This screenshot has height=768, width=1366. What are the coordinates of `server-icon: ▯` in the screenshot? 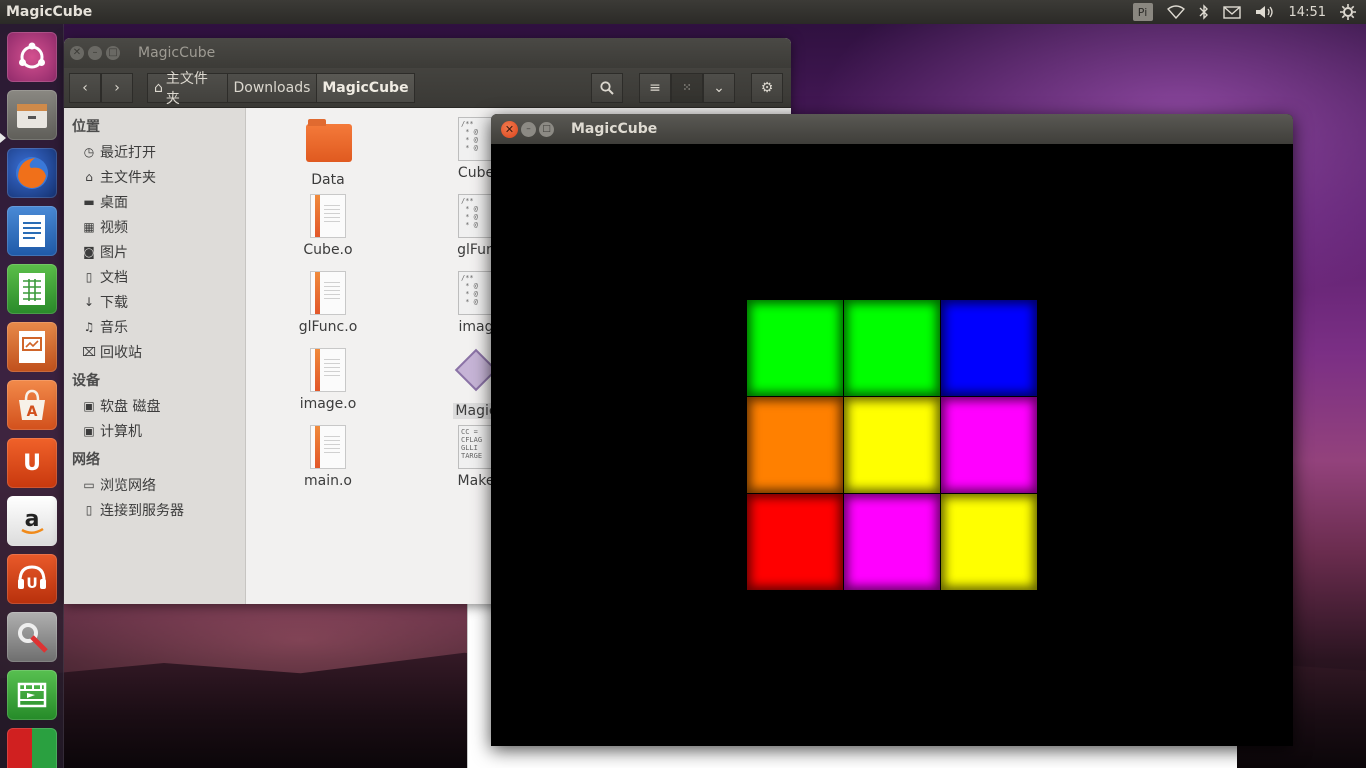 It's located at (89, 509).